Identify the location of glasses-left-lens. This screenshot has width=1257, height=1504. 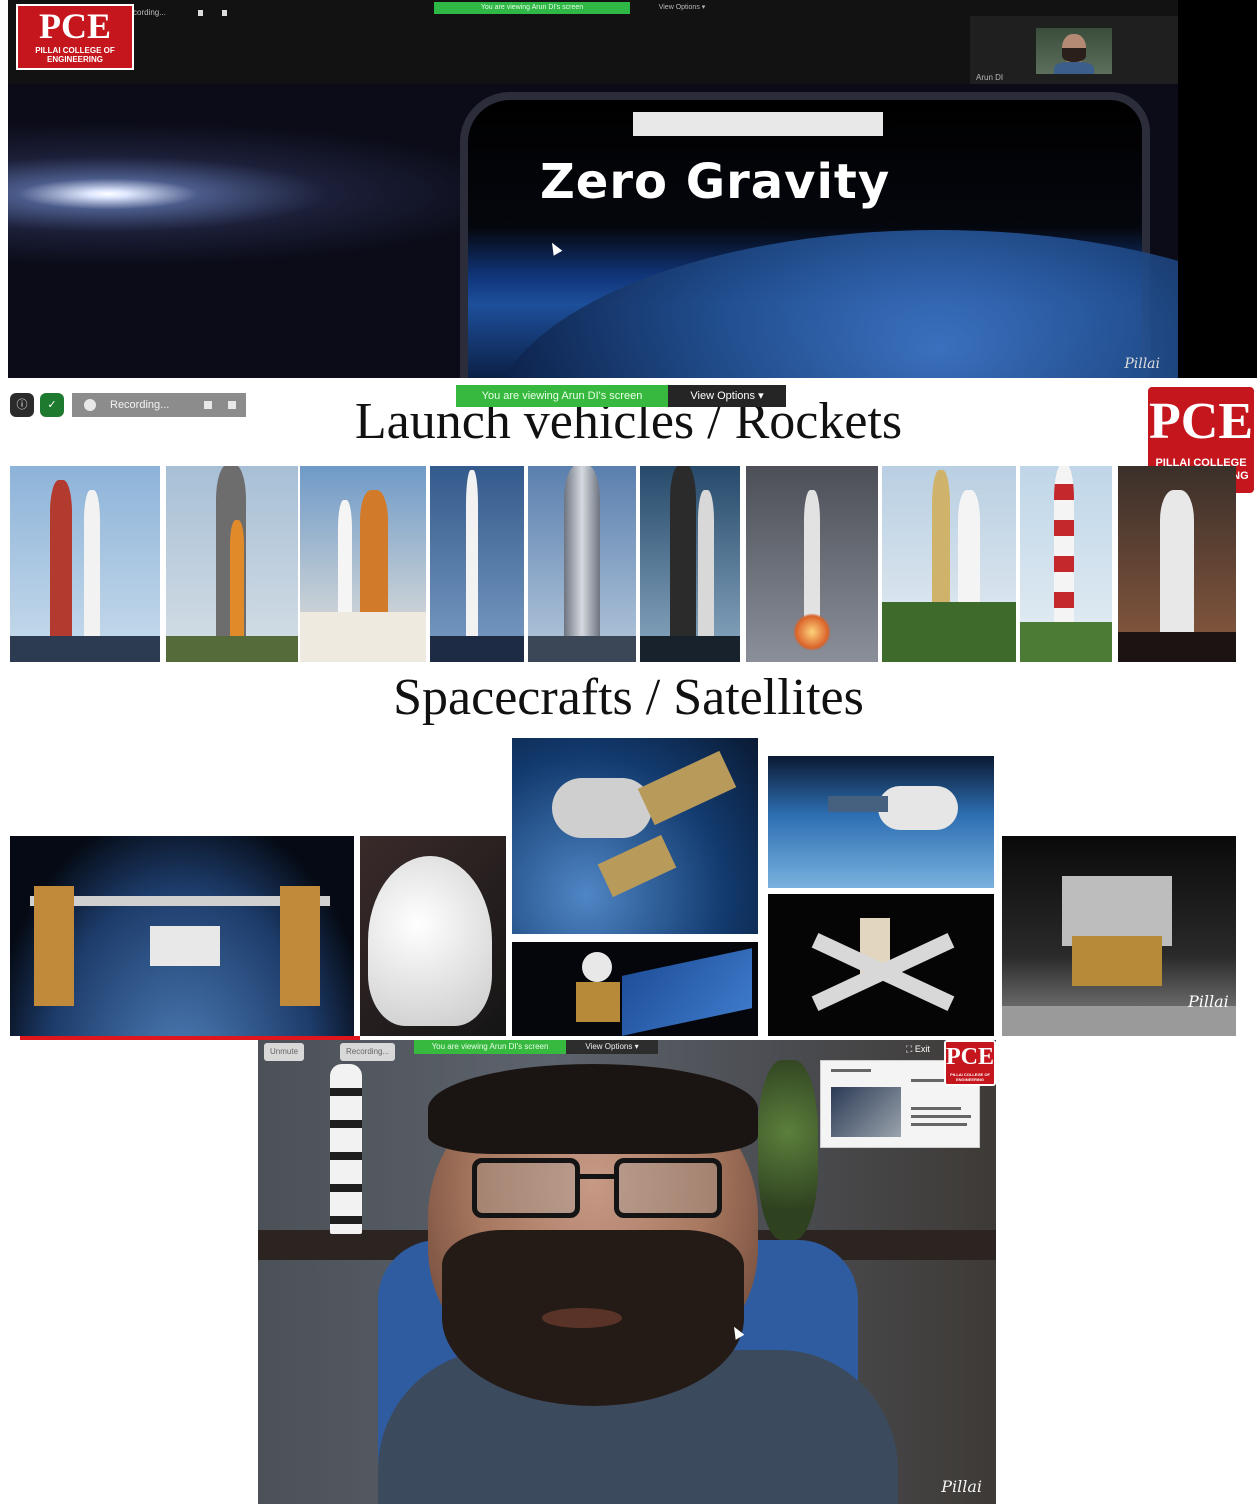
(526, 1188).